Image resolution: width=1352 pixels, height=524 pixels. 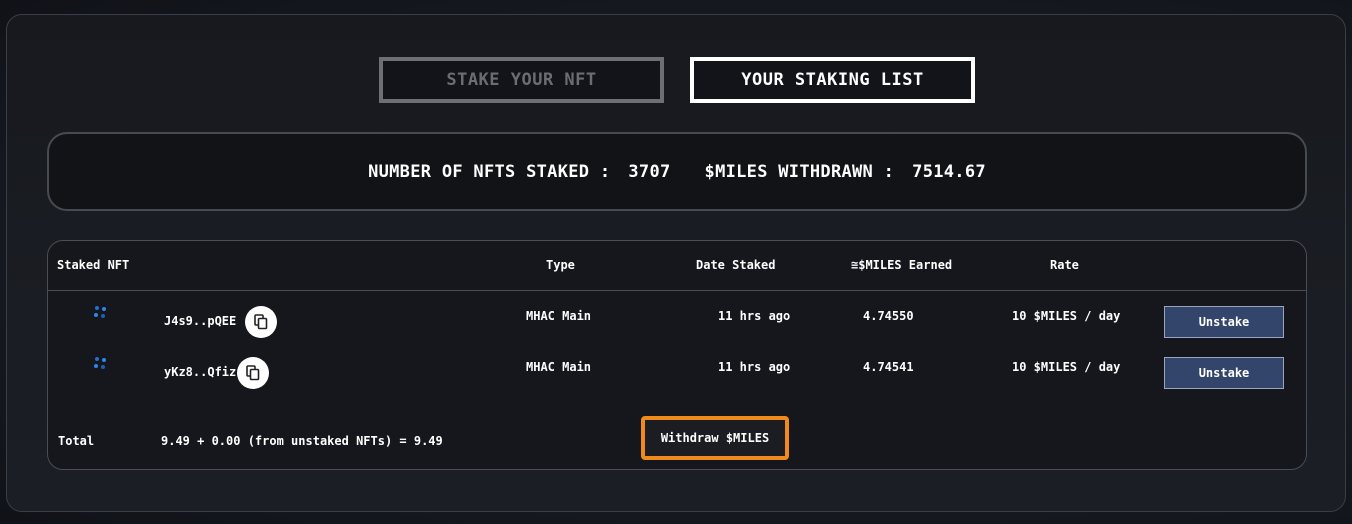 What do you see at coordinates (715, 438) in the screenshot?
I see `withdraw-miles-button: Withdraw $MILES` at bounding box center [715, 438].